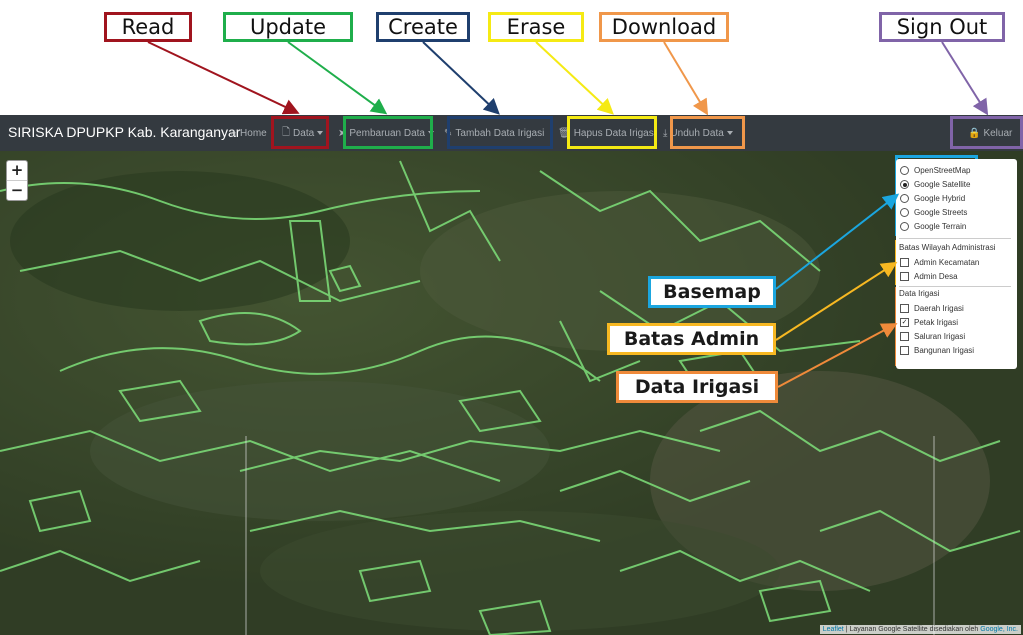 This screenshot has width=1023, height=635. What do you see at coordinates (940, 336) in the screenshot?
I see `overlay-label: Saluran Irigasi` at bounding box center [940, 336].